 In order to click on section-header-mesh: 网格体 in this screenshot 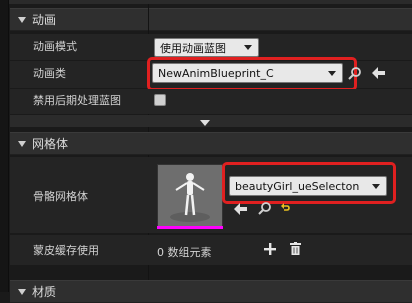, I will do `click(211, 143)`.